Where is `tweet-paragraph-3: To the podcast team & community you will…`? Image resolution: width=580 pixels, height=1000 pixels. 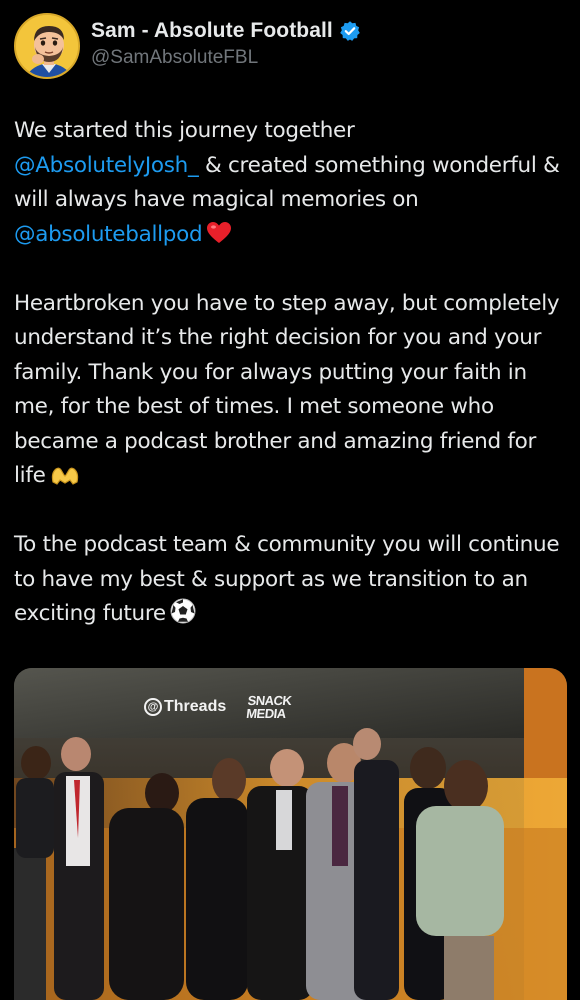 tweet-paragraph-3: To the podcast team & community you will… is located at coordinates (291, 580).